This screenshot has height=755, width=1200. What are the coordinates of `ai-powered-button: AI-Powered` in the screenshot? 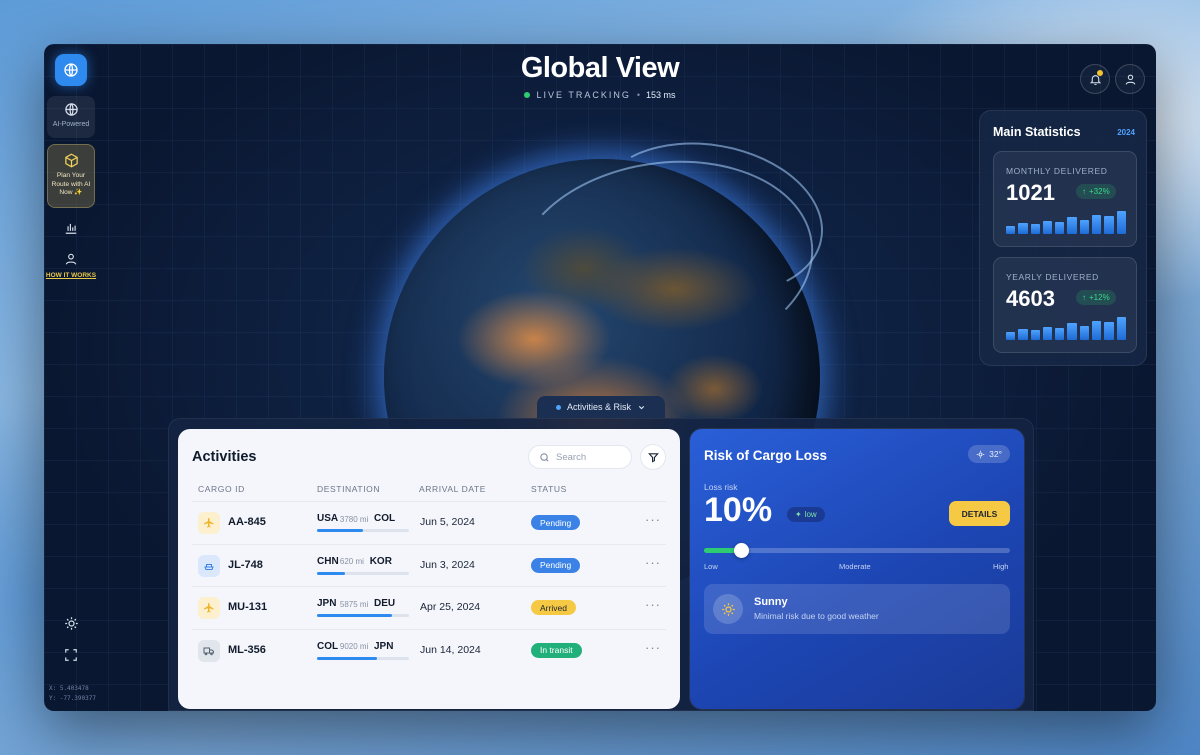 It's located at (71, 117).